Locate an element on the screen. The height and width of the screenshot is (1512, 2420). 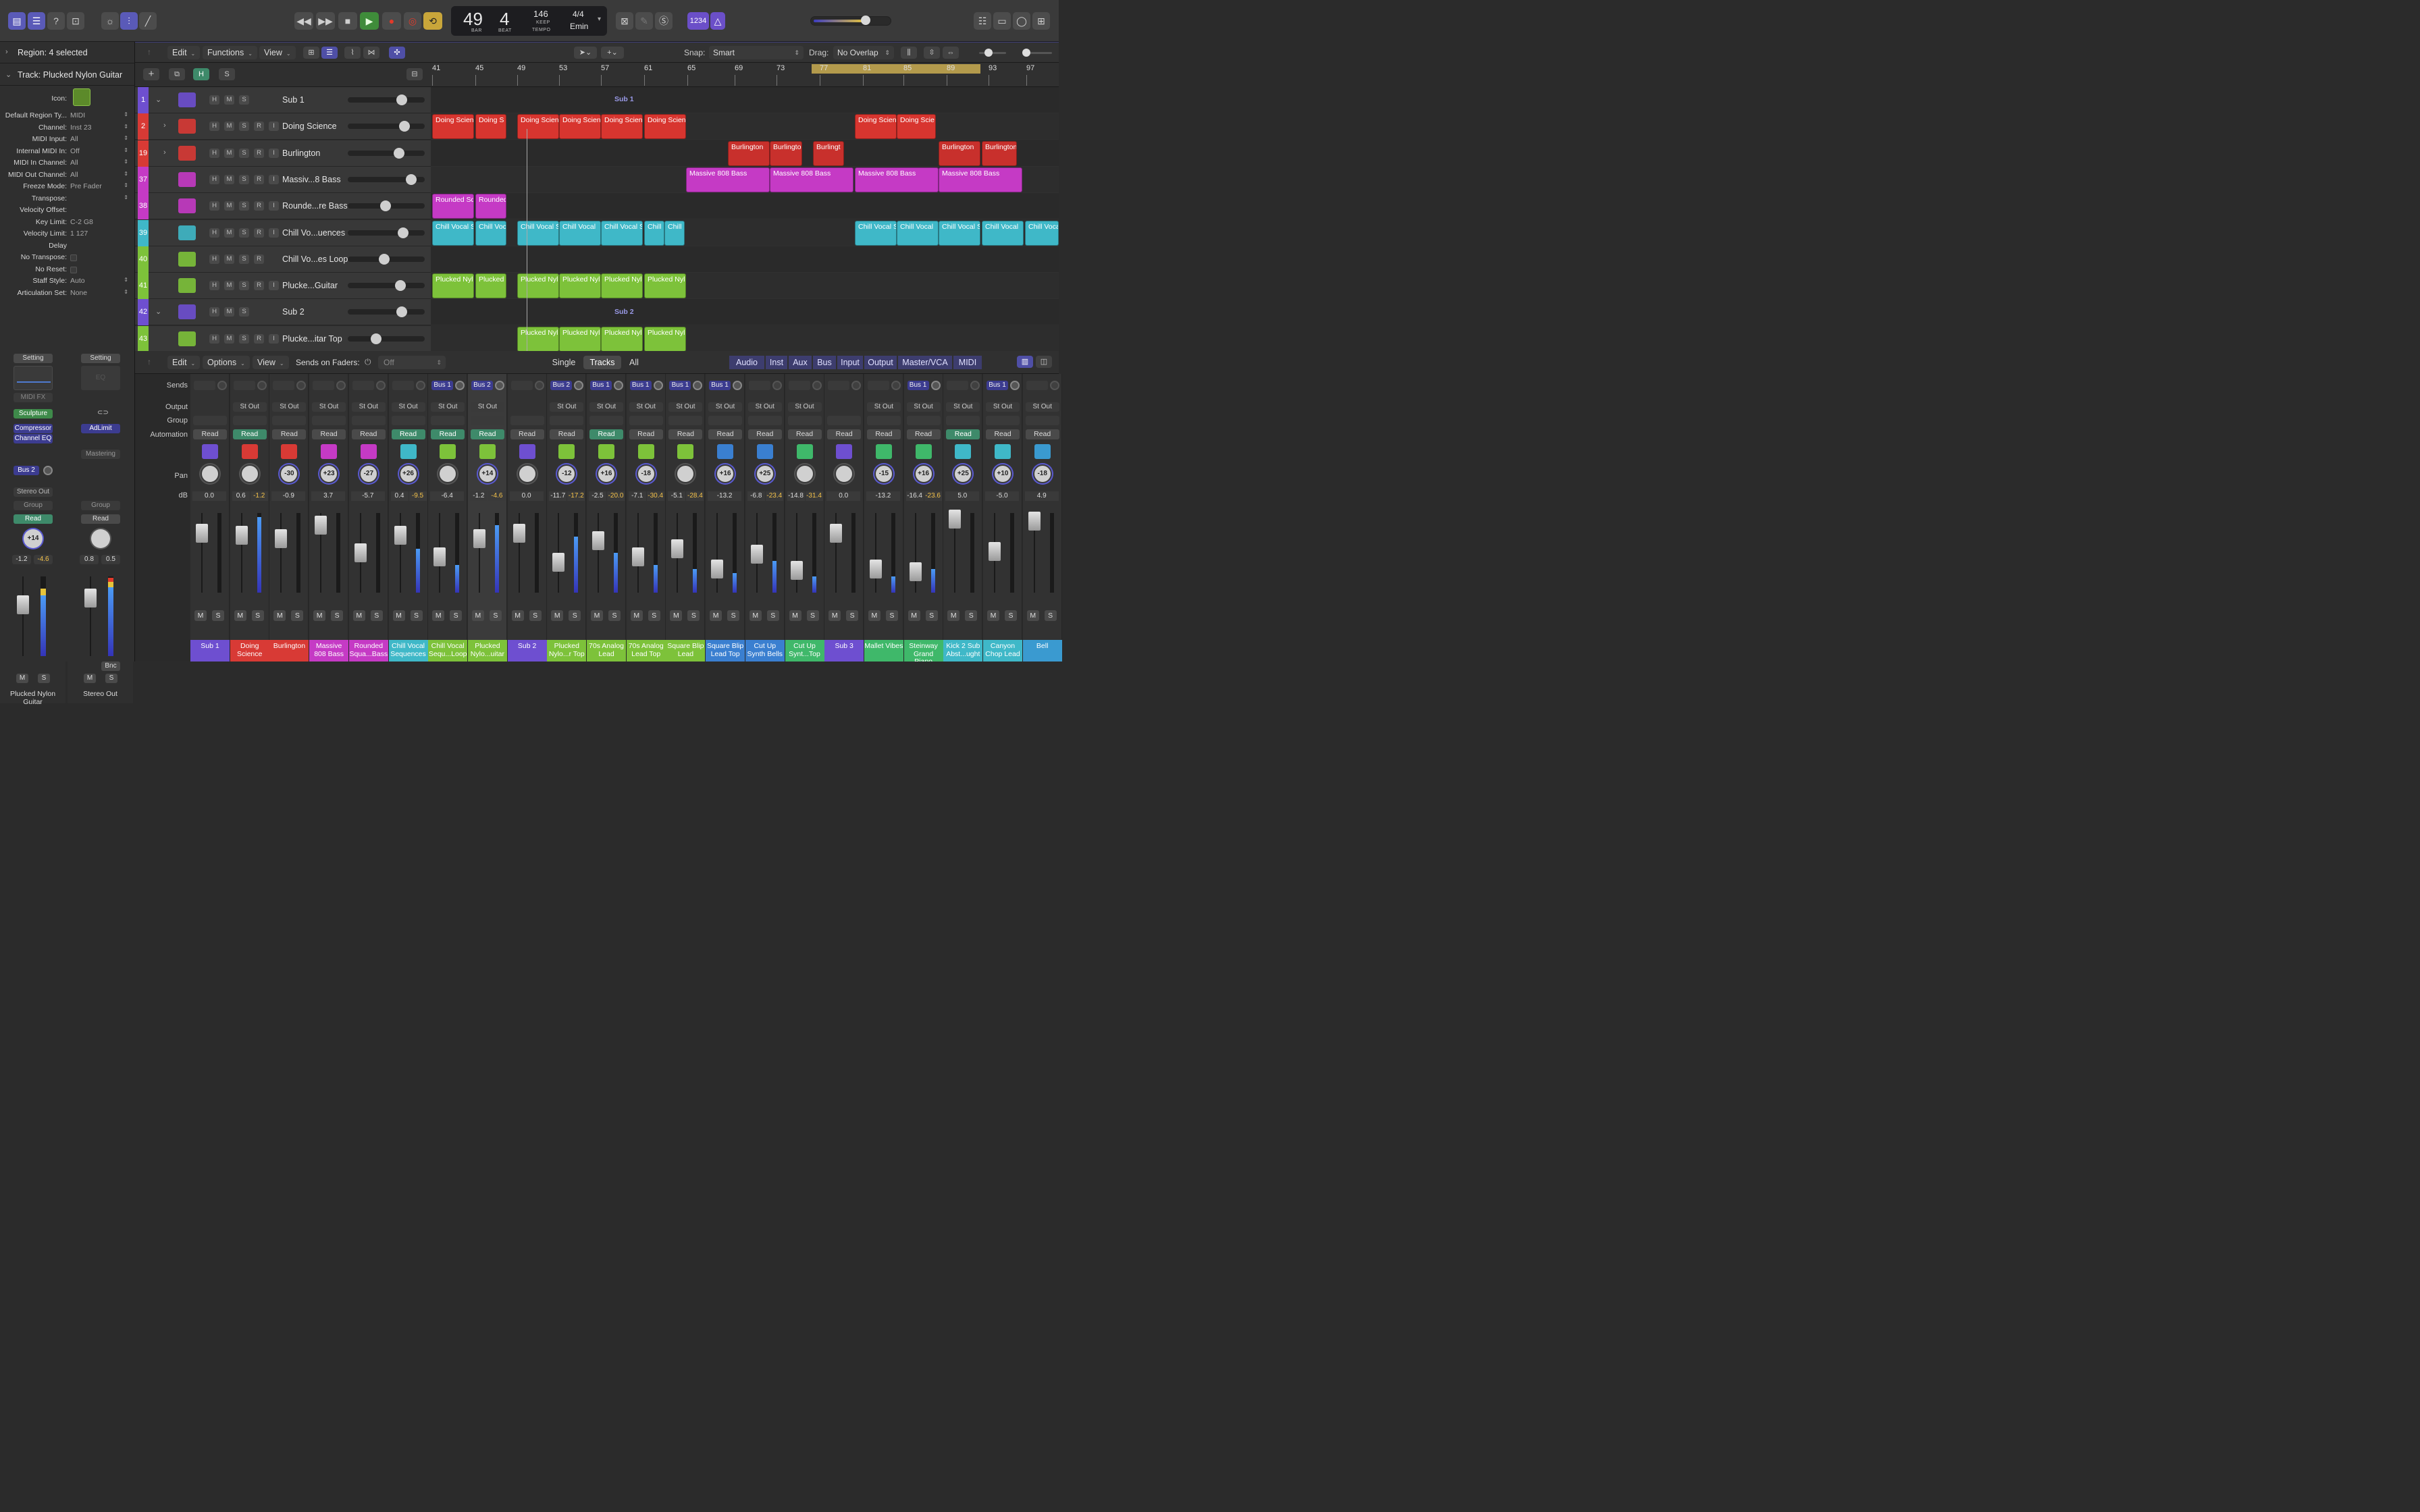
send-slot: Bus 2 is located at coordinates (561, 385).